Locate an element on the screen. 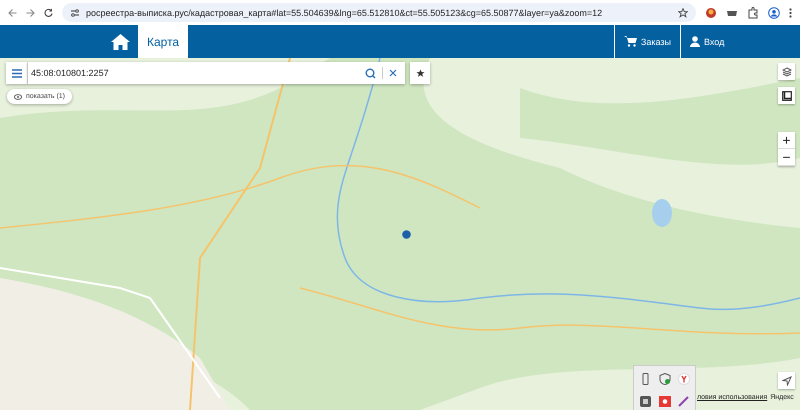  zoom-out-button: − is located at coordinates (786, 157).